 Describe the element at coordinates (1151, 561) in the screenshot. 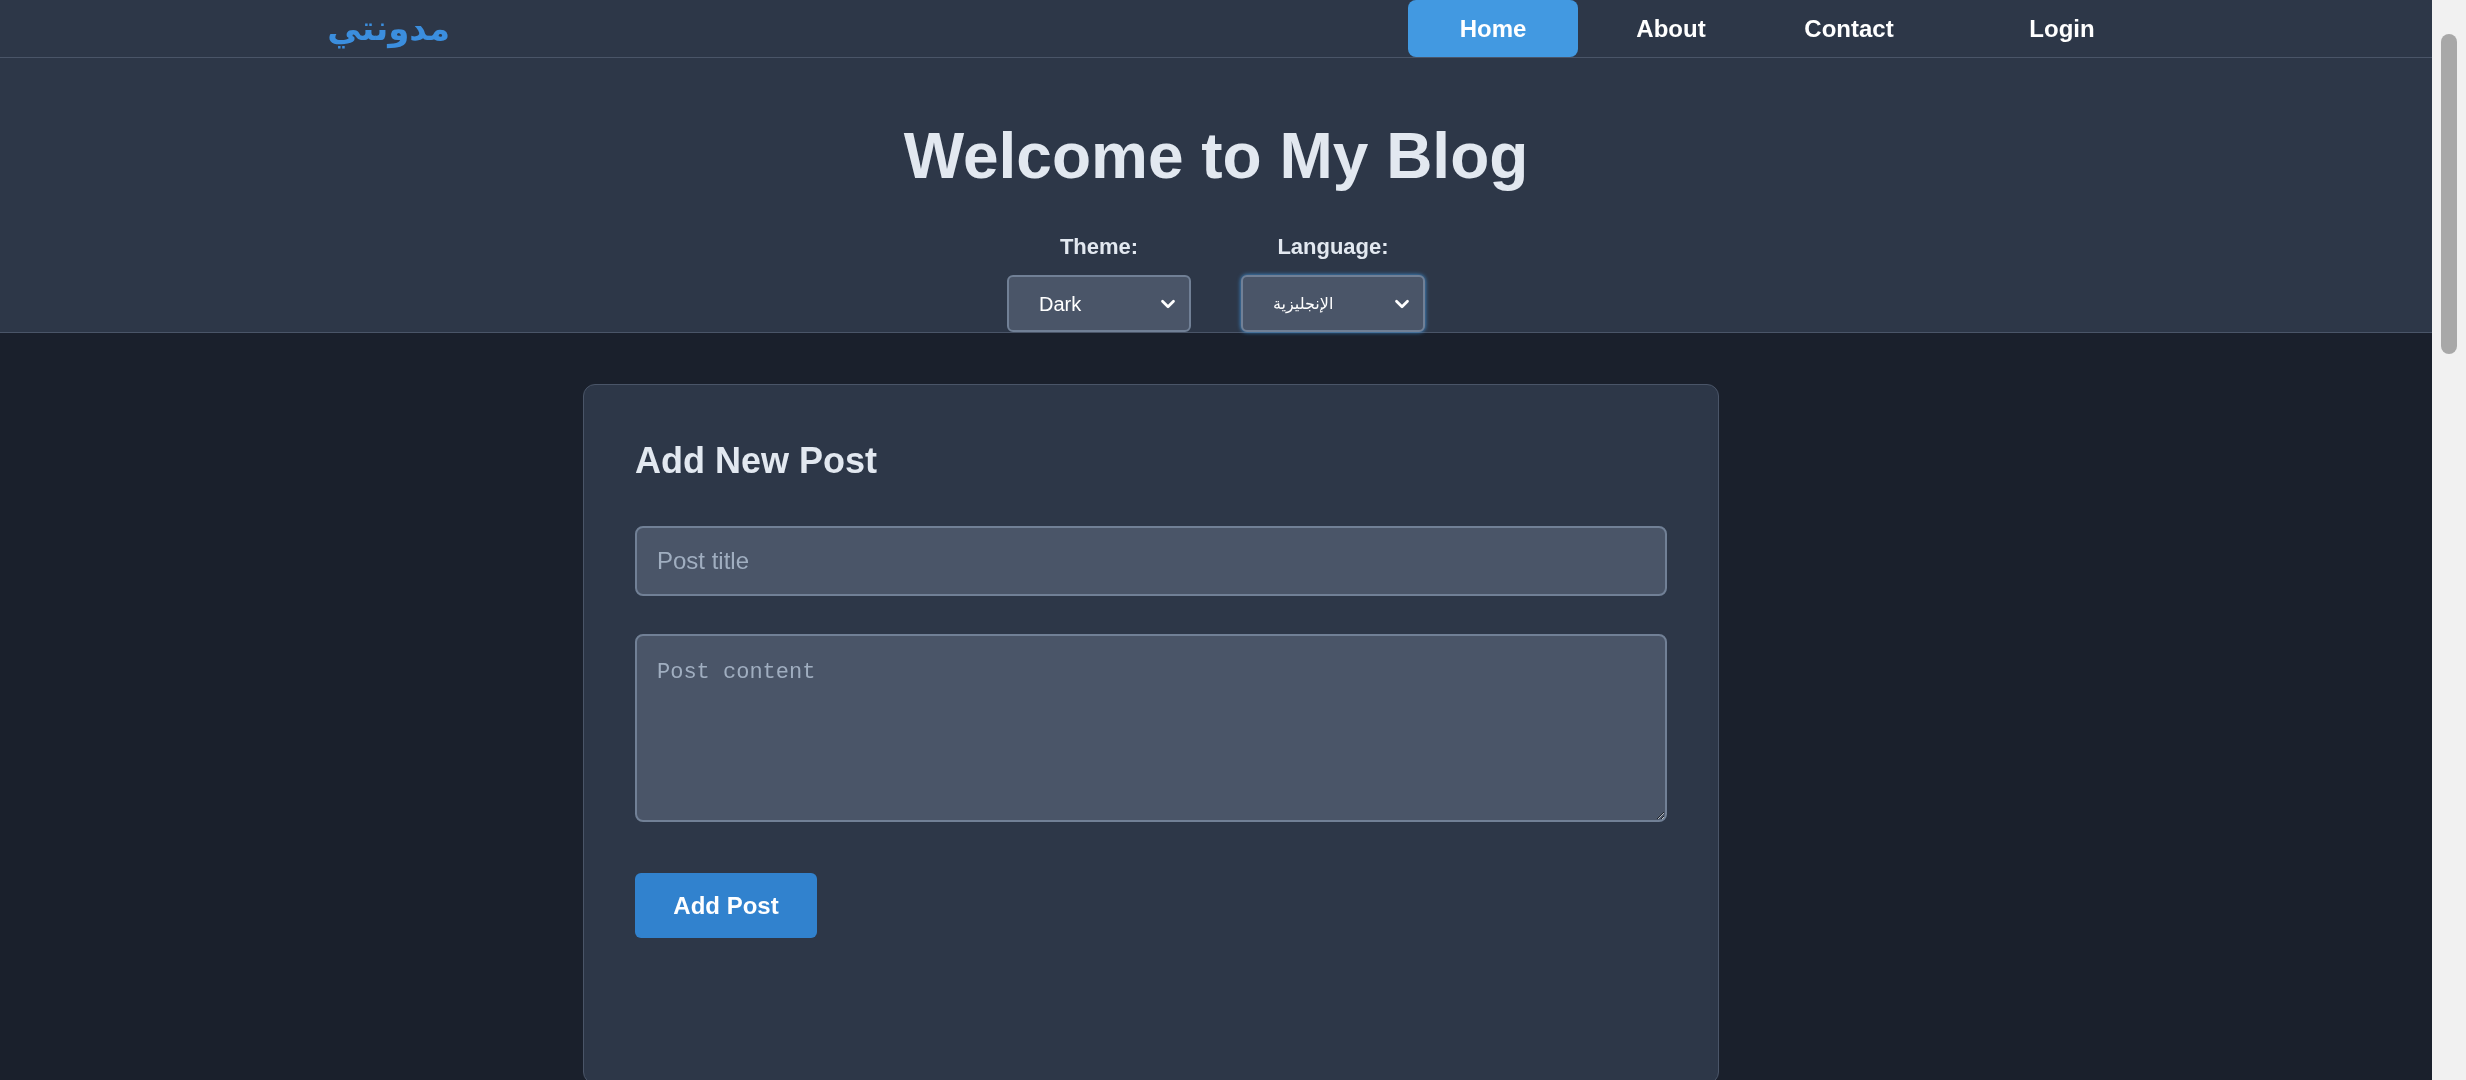

I see `post-title-field: Post title` at that location.